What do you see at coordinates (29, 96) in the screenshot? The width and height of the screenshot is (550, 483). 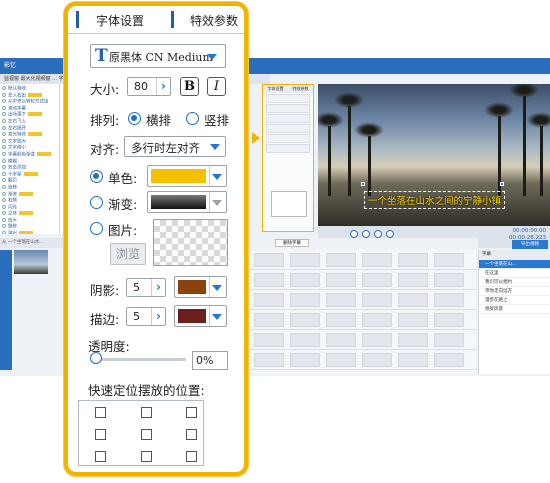 I see `effect-tree-item: 左入右出` at bounding box center [29, 96].